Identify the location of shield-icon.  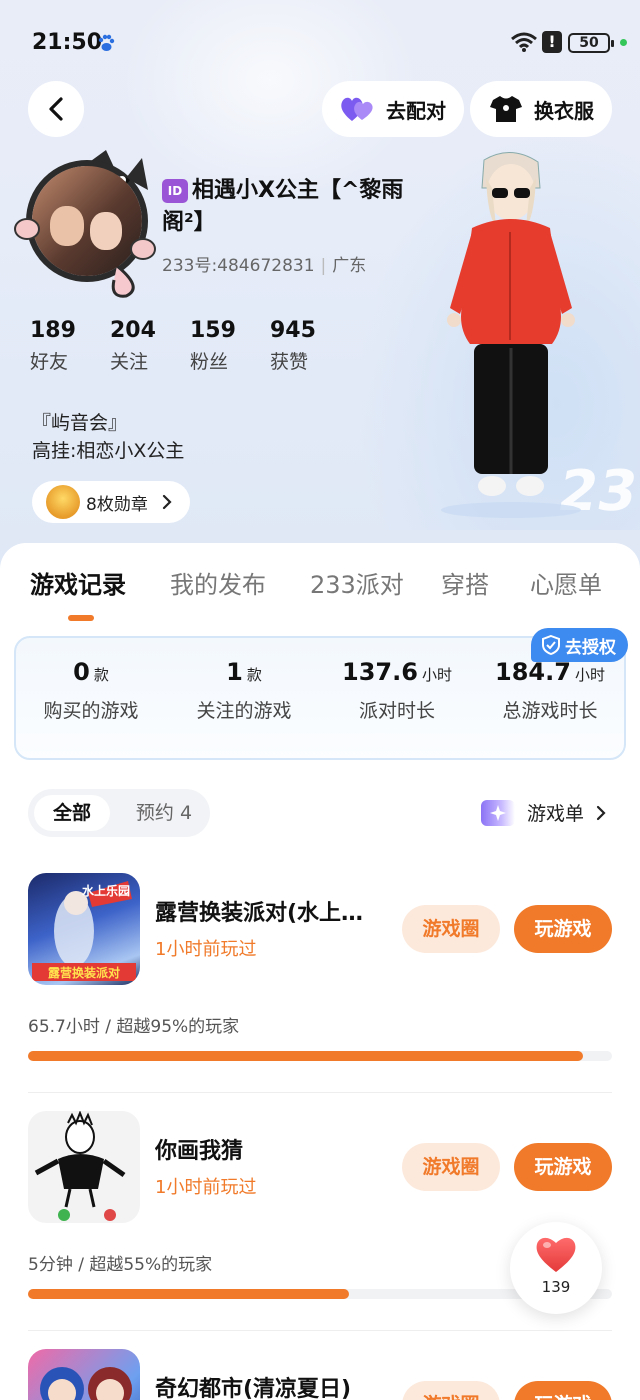
(551, 645).